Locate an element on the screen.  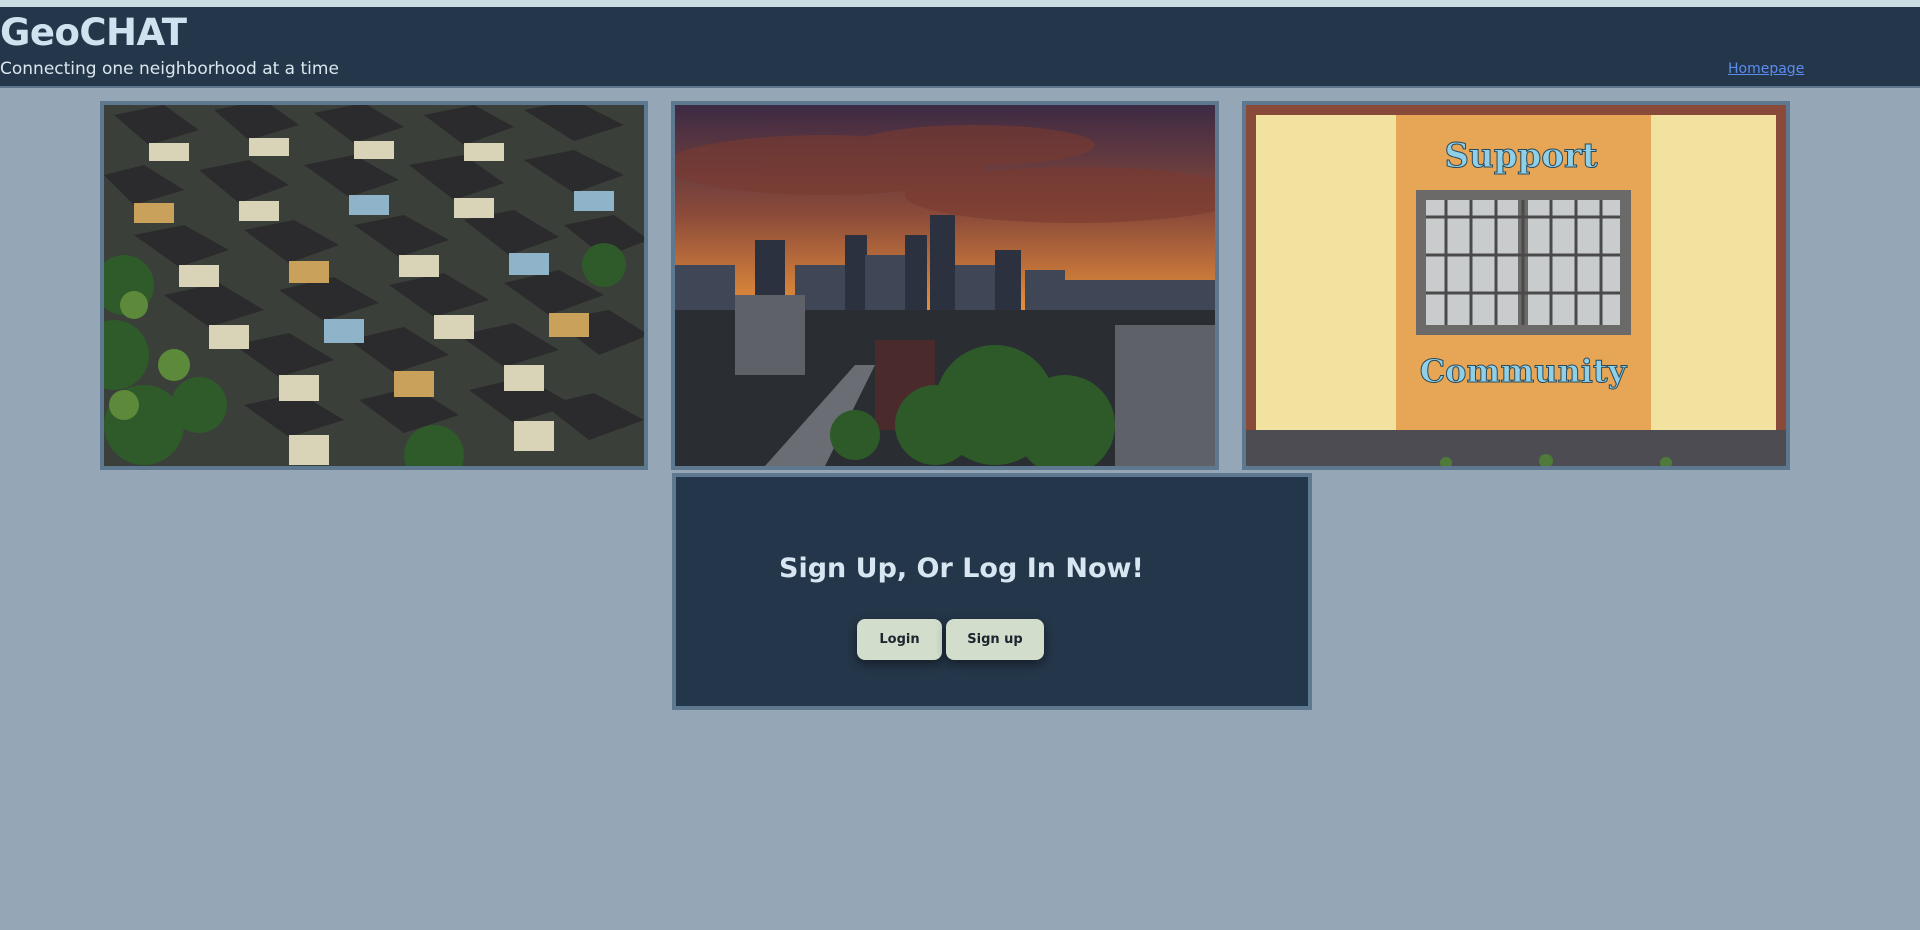
site-tagline: Connecting one neighborhood at a time is located at coordinates (169, 69).